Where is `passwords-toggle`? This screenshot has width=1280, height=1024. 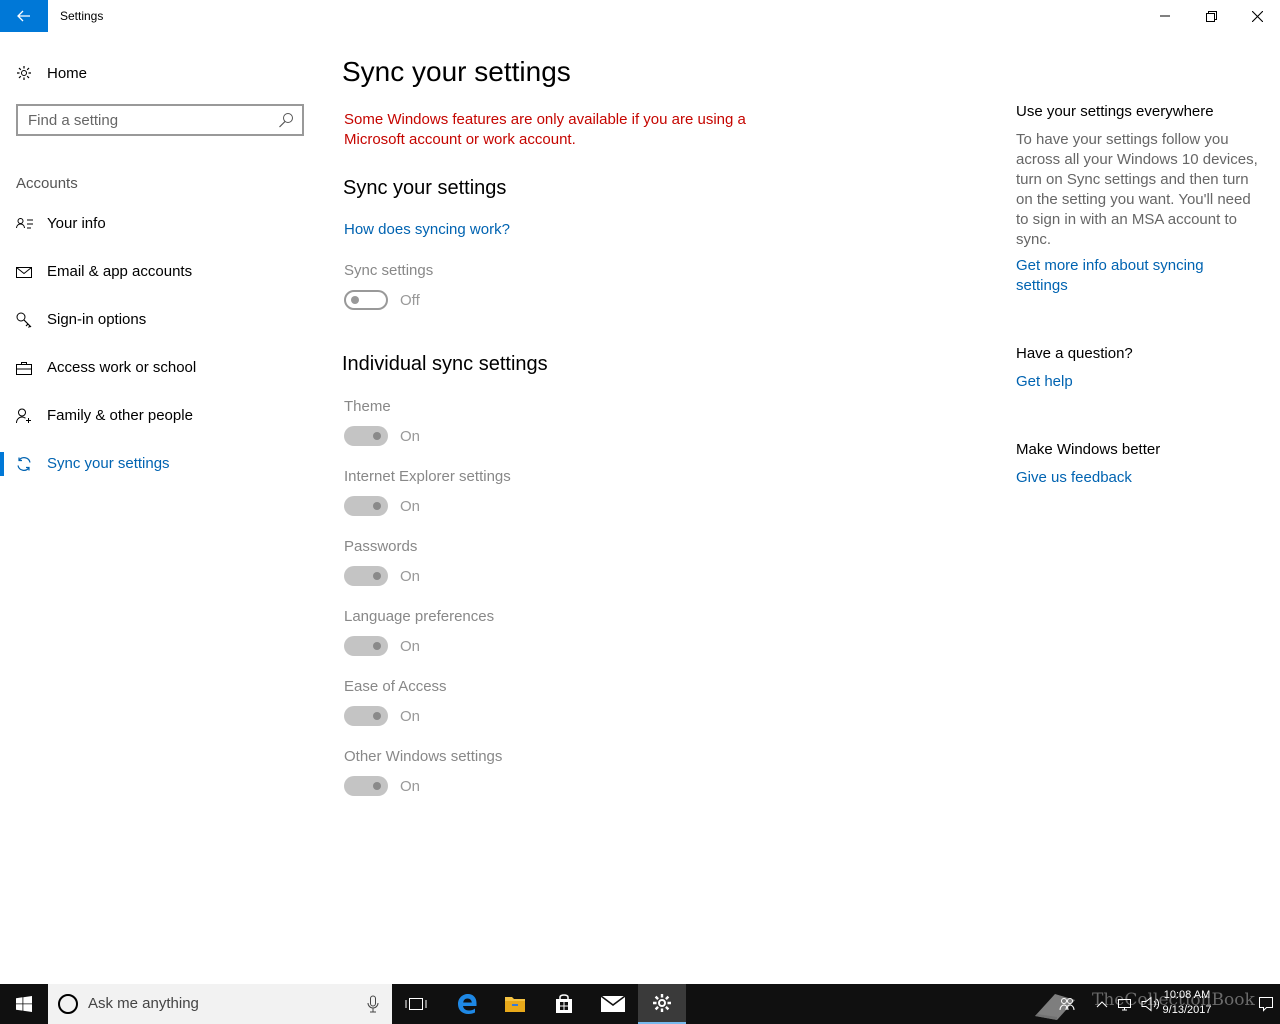 passwords-toggle is located at coordinates (366, 576).